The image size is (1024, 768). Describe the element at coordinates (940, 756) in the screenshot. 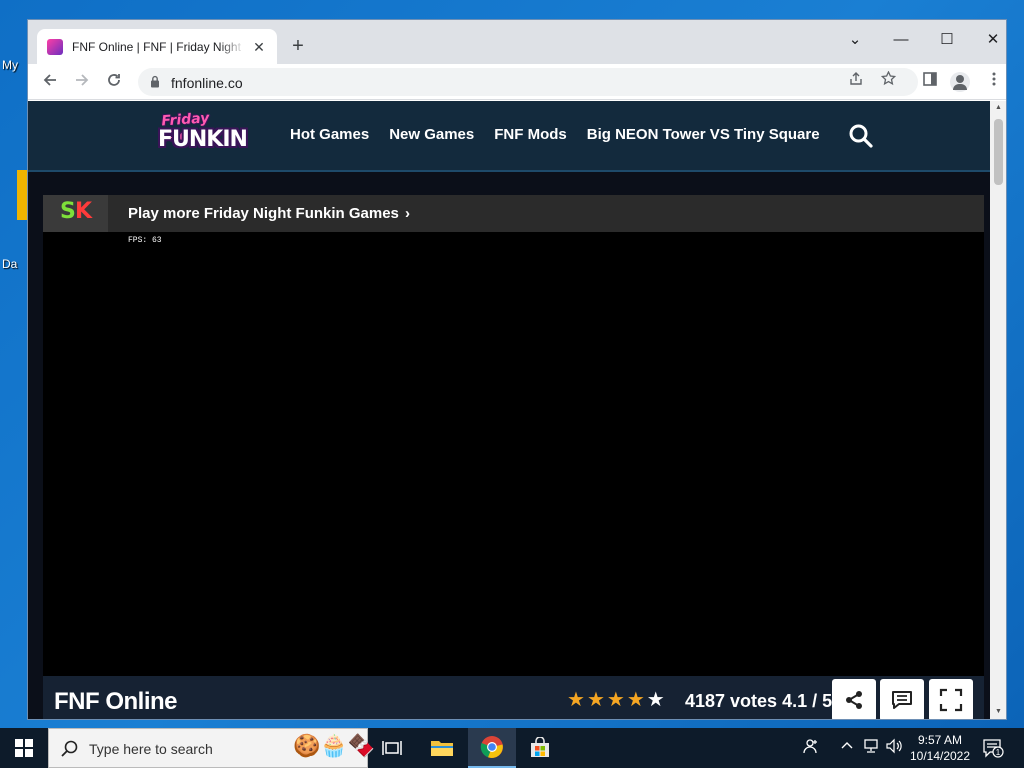

I see `clock-date: 10/14/2022` at that location.